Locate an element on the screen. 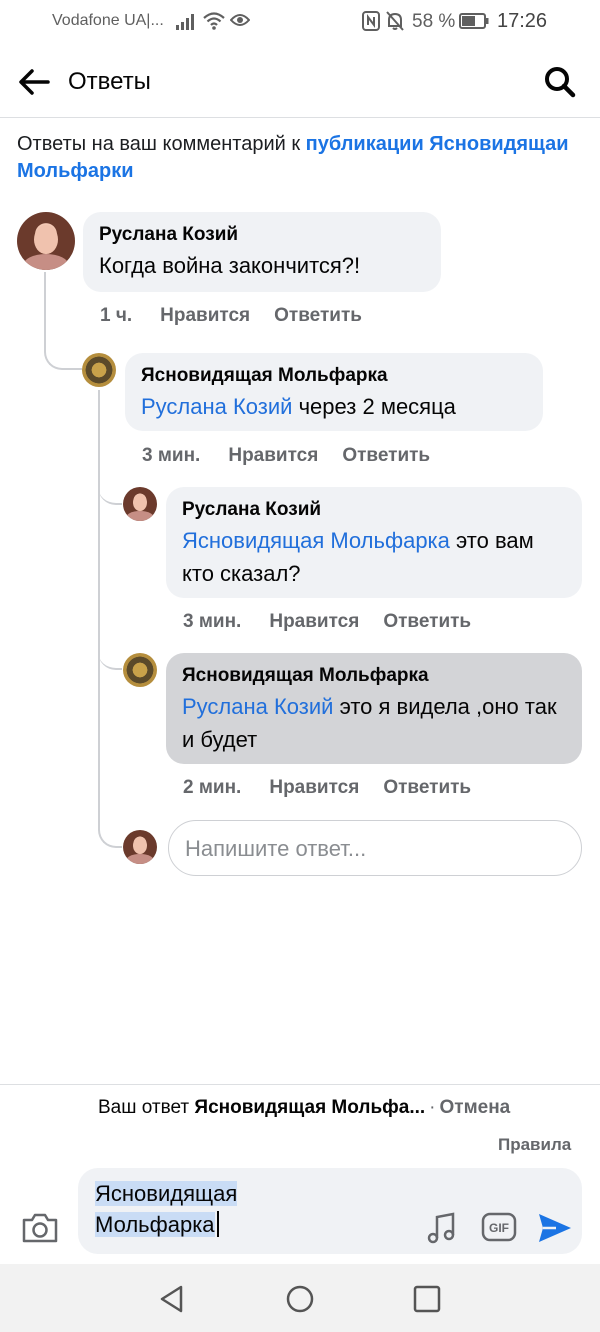 This screenshot has width=600, height=1332. music-button is located at coordinates (442, 1228).